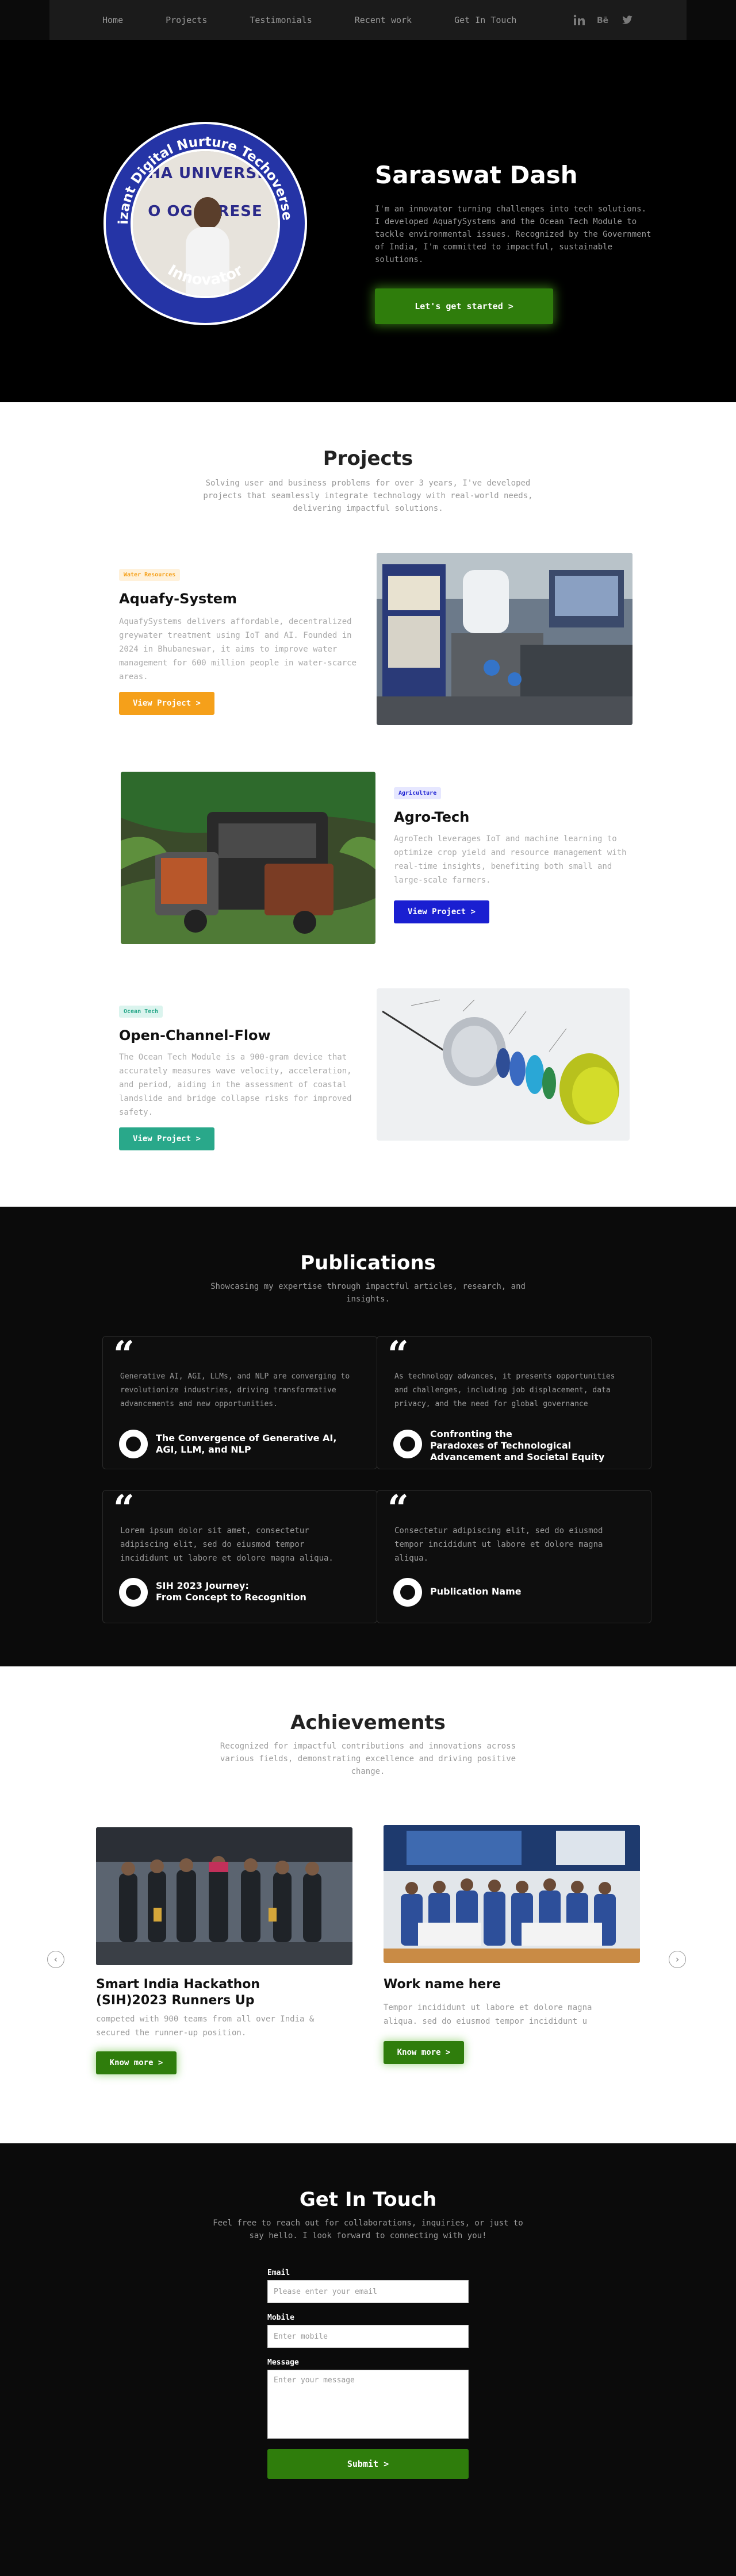  I want to click on publications-title: Publications, so click(368, 1263).